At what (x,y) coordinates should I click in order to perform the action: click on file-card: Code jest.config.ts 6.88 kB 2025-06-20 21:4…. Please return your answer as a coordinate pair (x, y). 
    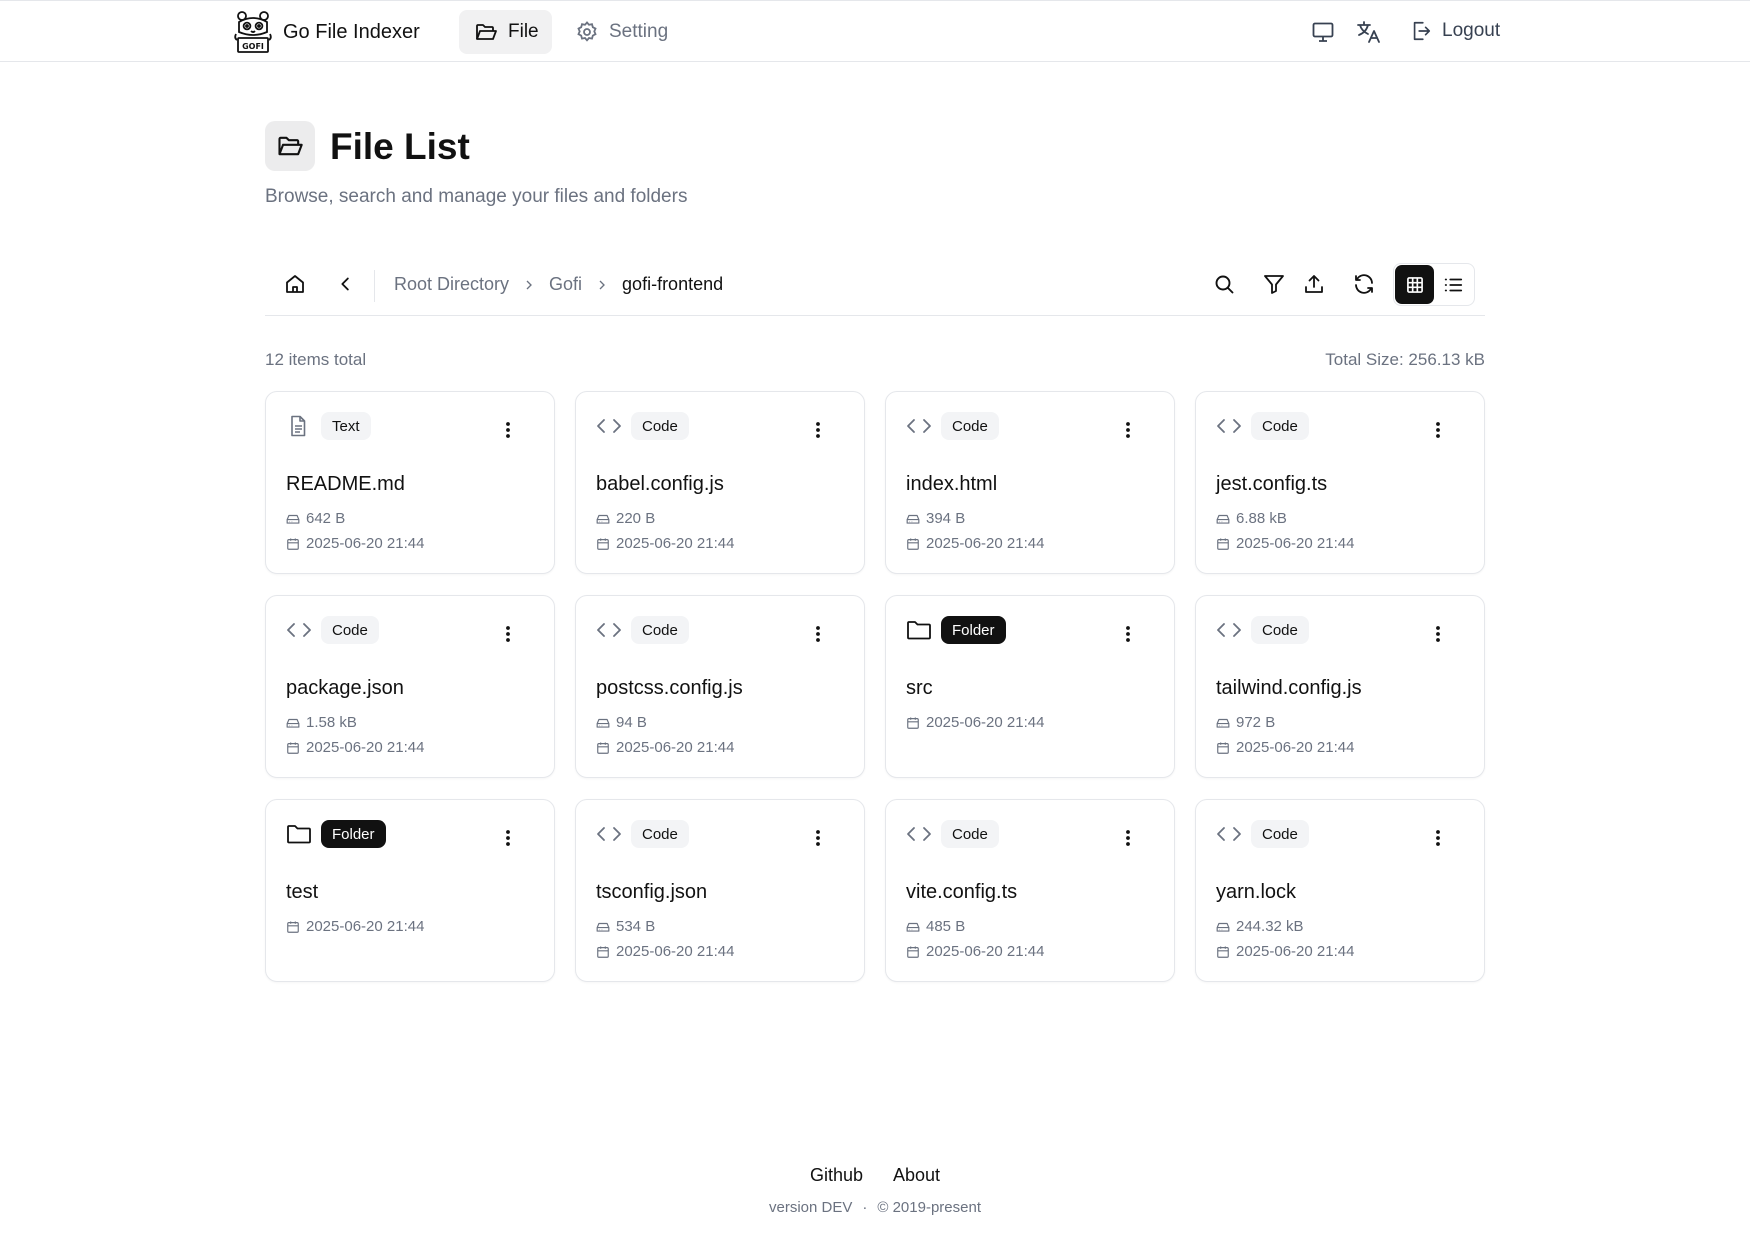
    Looking at the image, I should click on (1340, 482).